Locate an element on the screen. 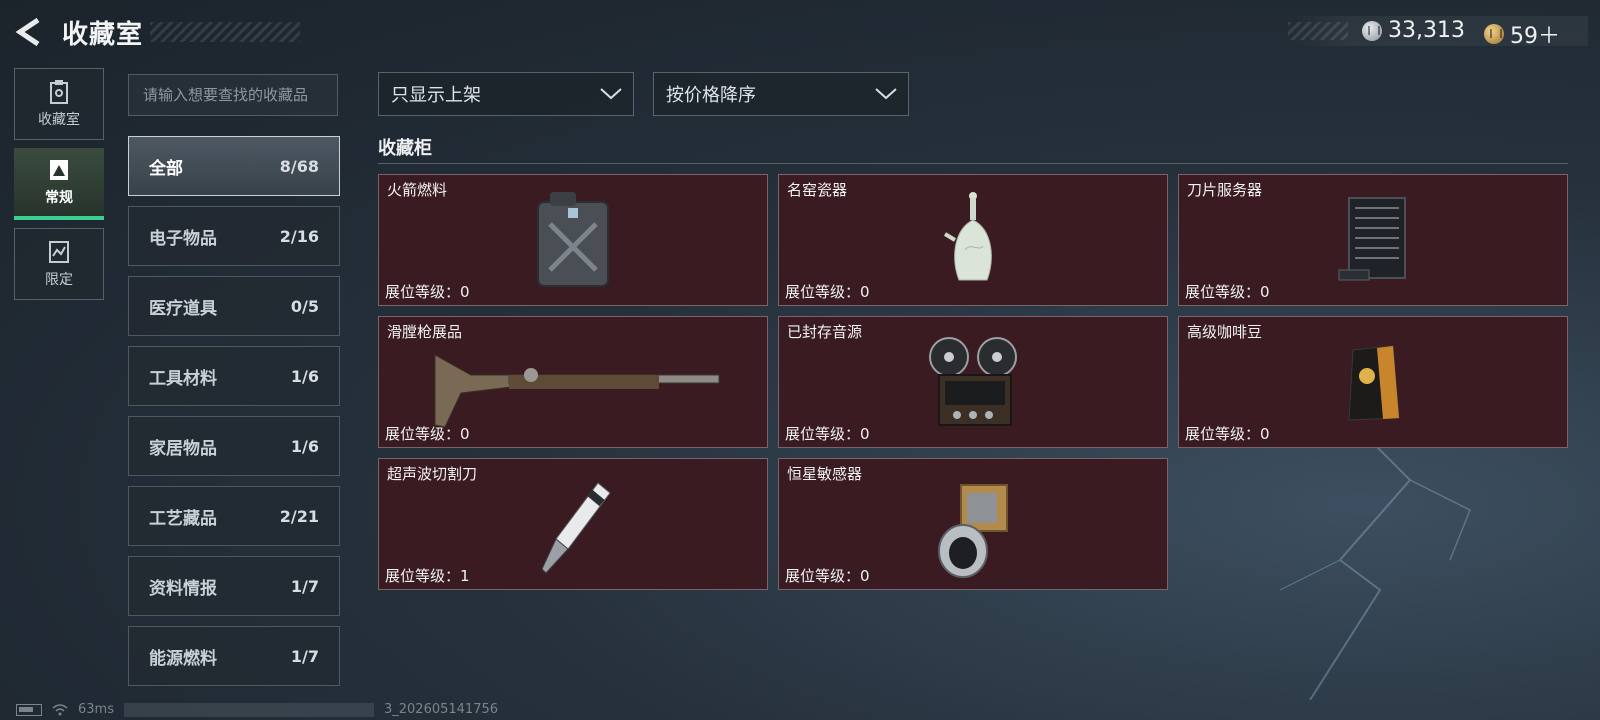 This screenshot has height=720, width=1600. category-medical: 医疗道具 0/5 is located at coordinates (234, 306).